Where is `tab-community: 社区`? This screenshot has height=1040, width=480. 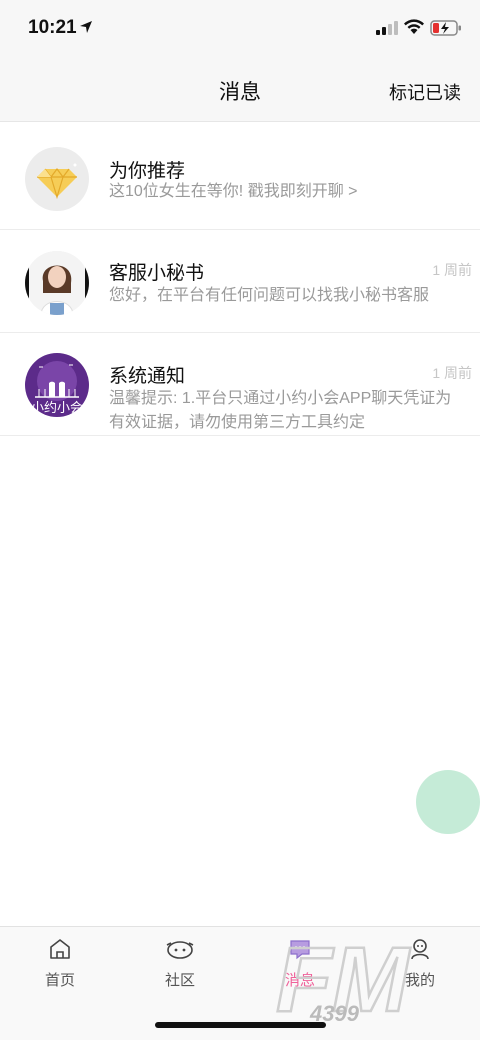
tab-community: 社区 is located at coordinates (180, 962).